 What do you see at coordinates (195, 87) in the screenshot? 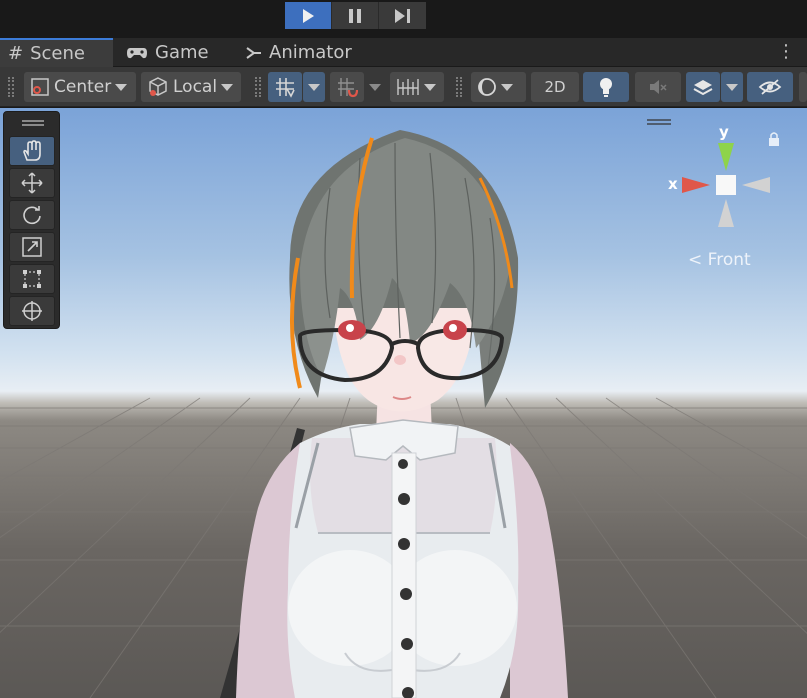
I see `space-mode-label: Local` at bounding box center [195, 87].